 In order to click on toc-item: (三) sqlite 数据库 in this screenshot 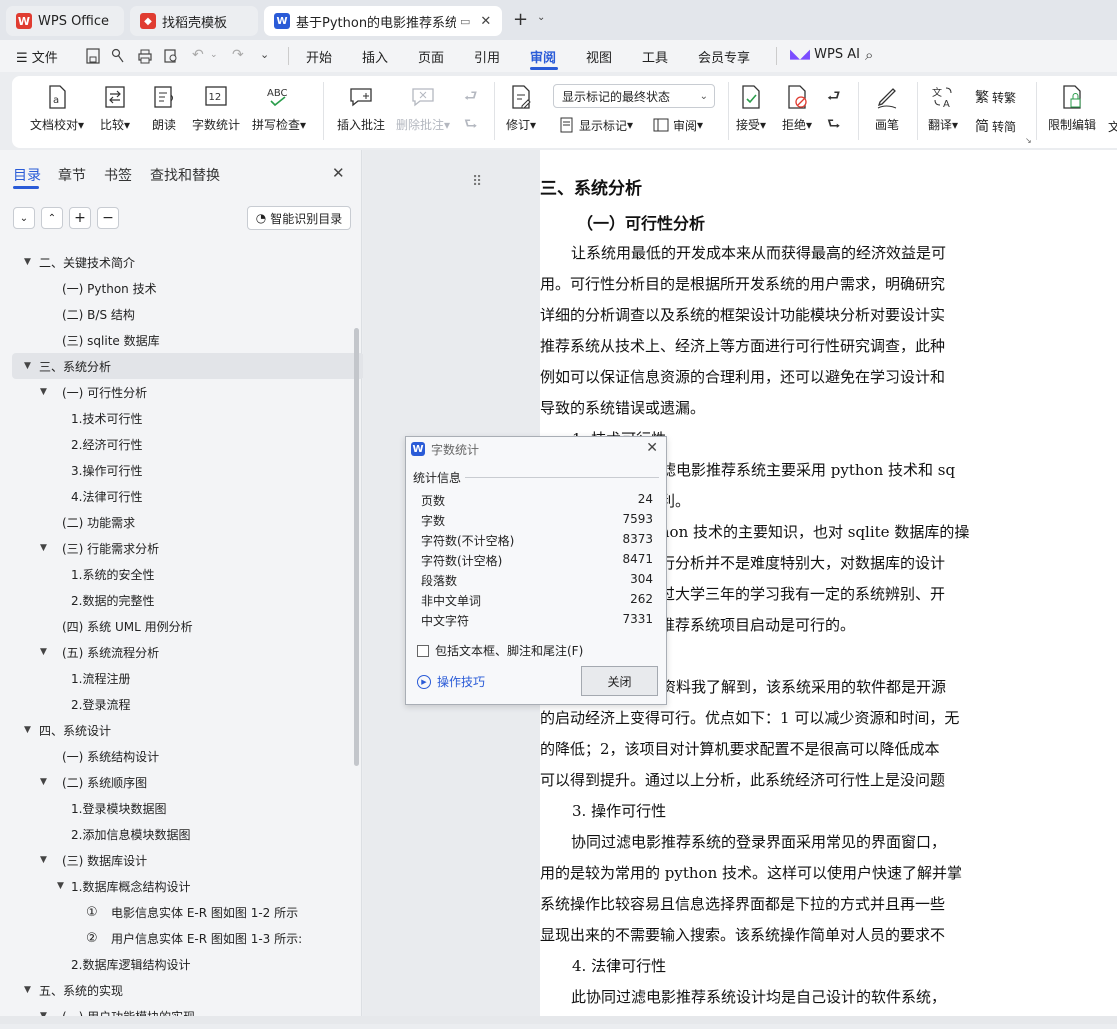, I will do `click(188, 340)`.